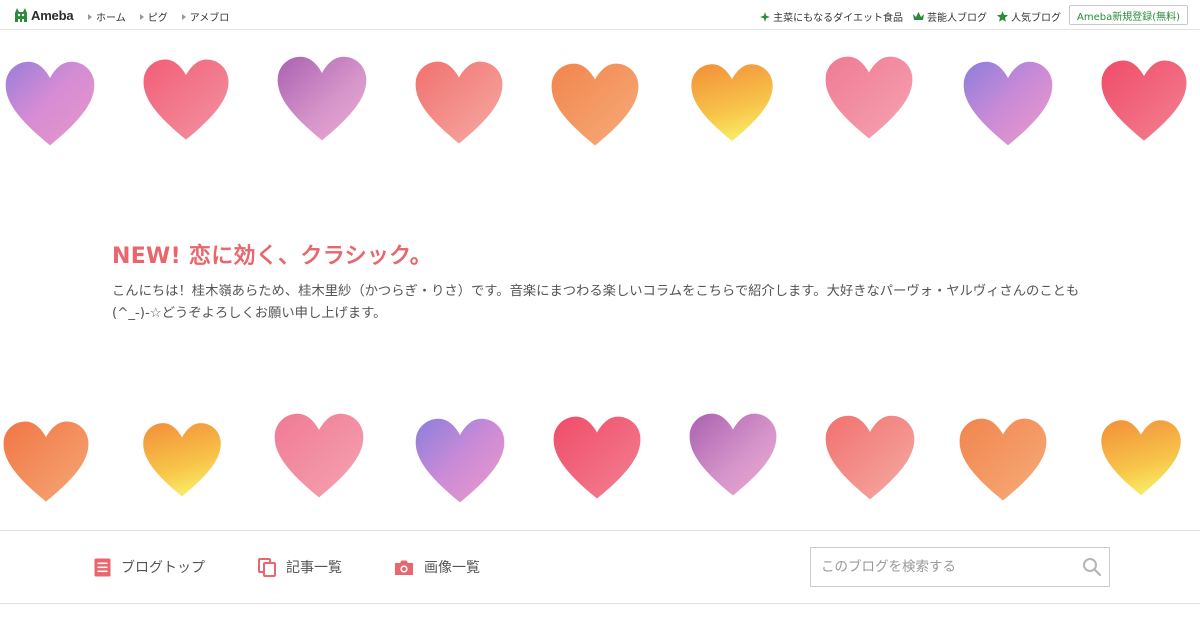 The height and width of the screenshot is (630, 1200). I want to click on search-button, so click(1092, 568).